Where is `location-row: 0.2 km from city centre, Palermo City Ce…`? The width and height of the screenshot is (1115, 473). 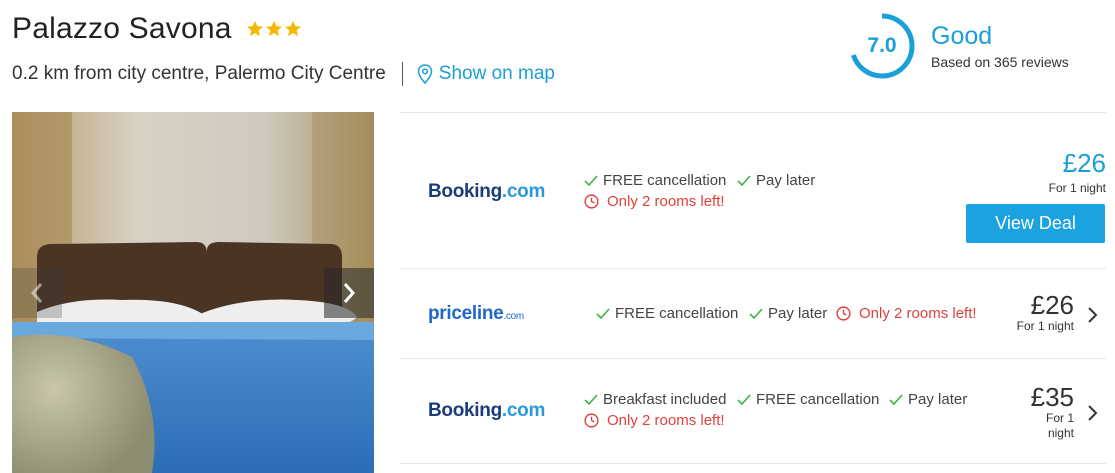 location-row: 0.2 km from city centre, Palermo City Ce… is located at coordinates (283, 74).